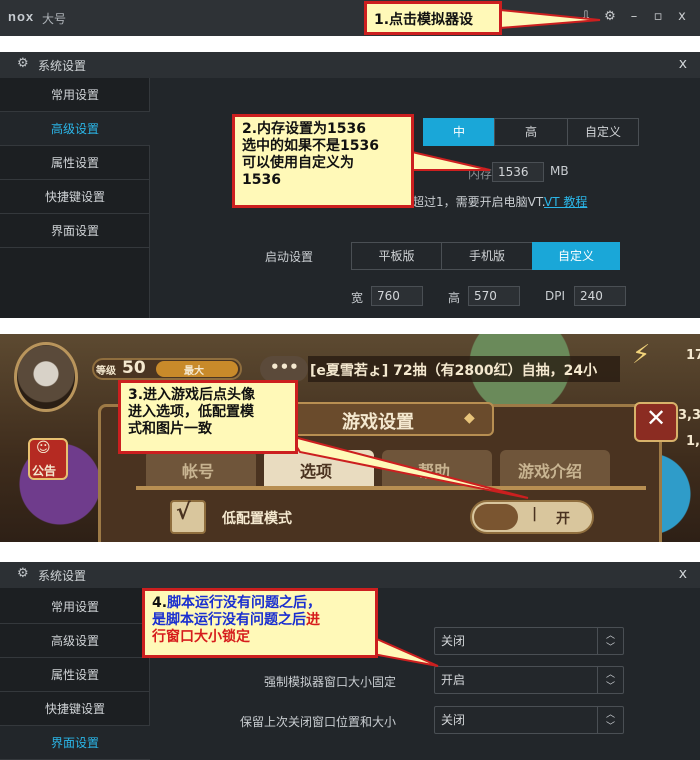  I want to click on tab-divider, so click(391, 488).